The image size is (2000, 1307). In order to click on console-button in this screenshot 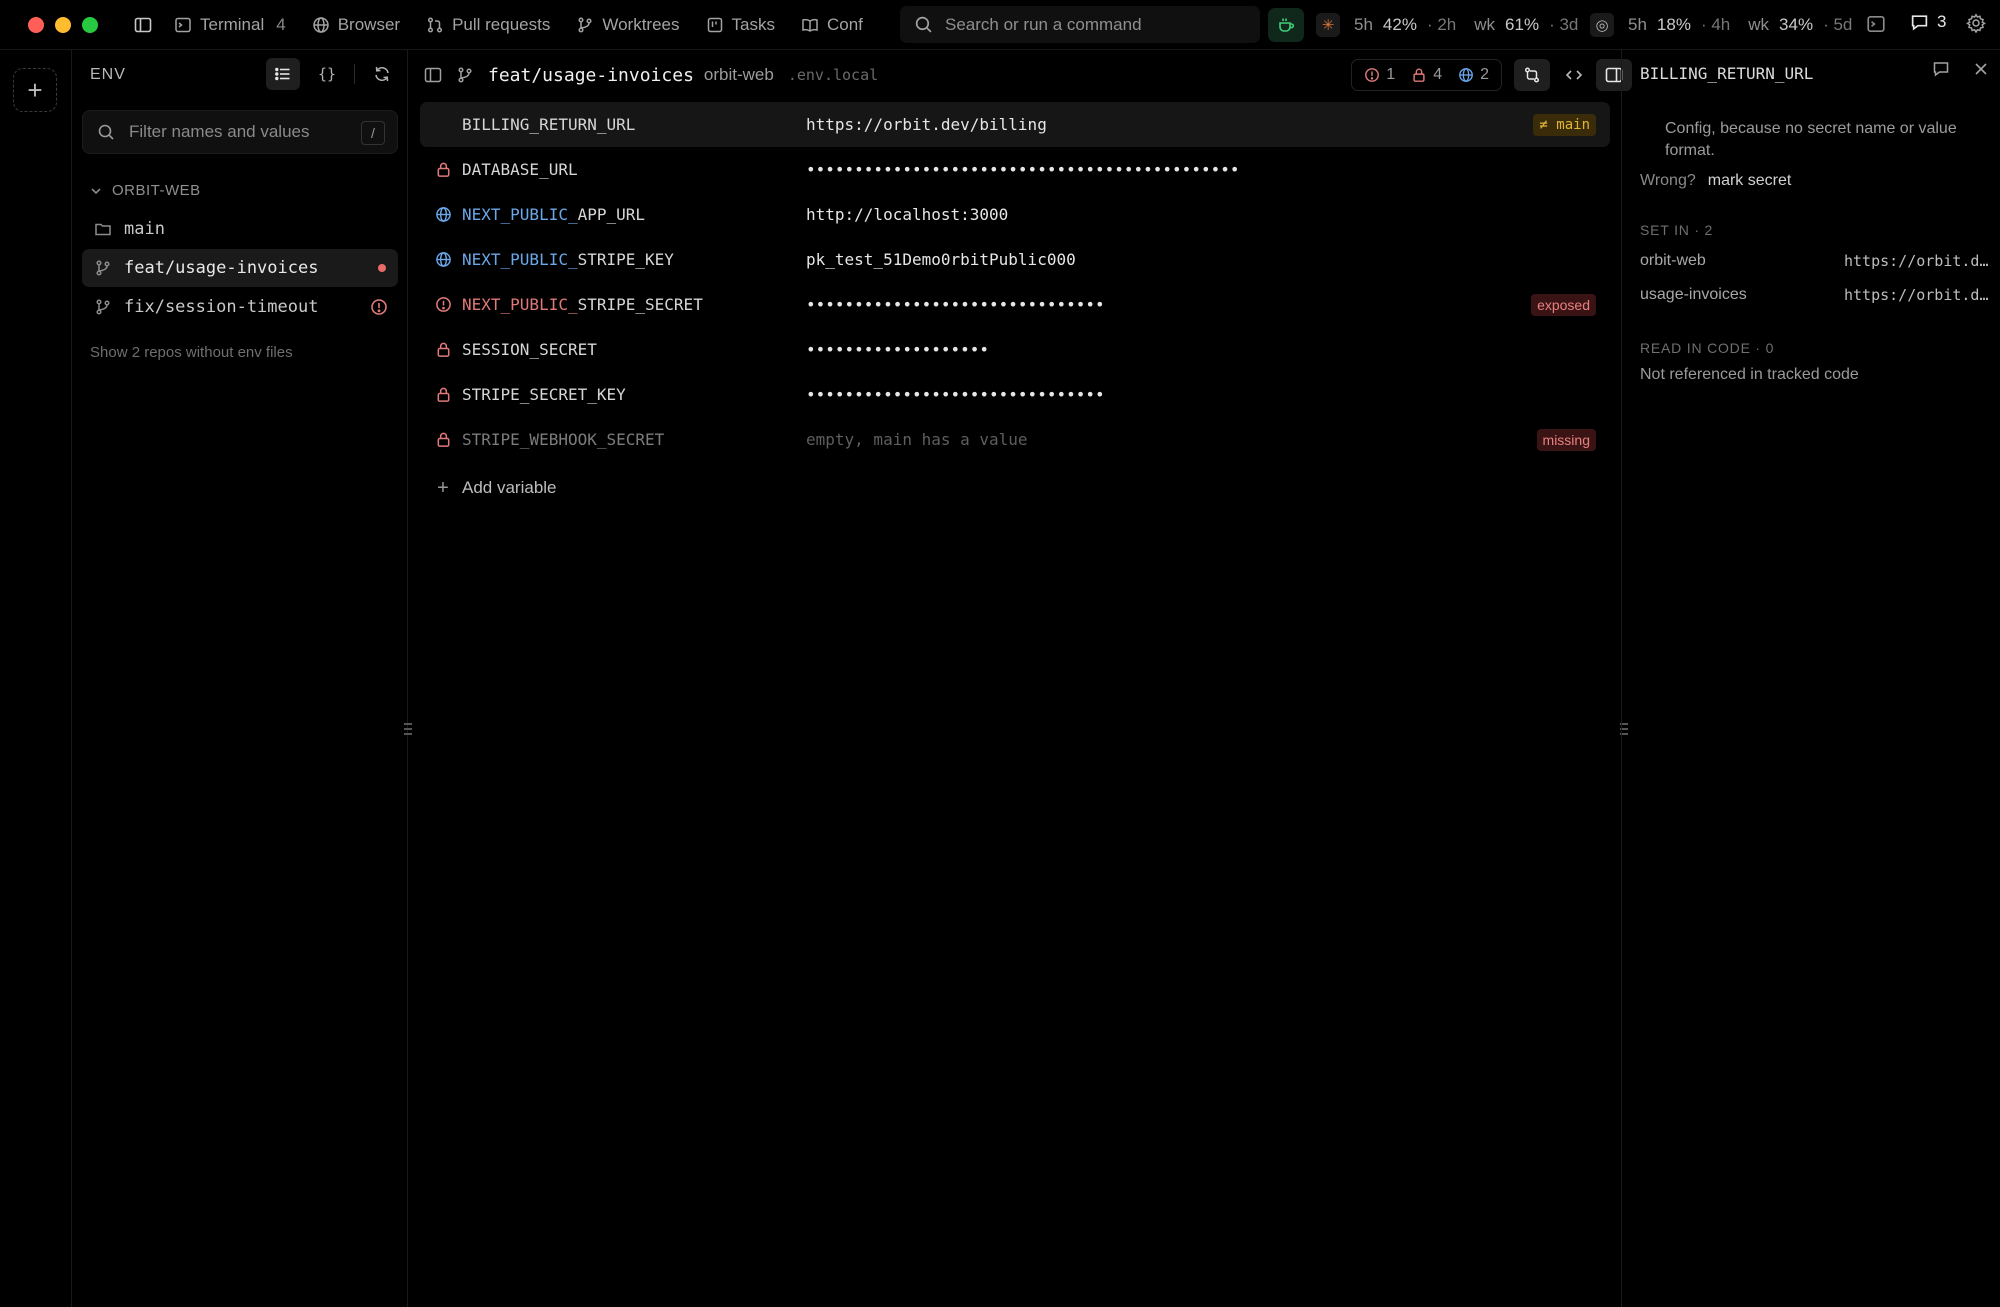, I will do `click(1876, 24)`.